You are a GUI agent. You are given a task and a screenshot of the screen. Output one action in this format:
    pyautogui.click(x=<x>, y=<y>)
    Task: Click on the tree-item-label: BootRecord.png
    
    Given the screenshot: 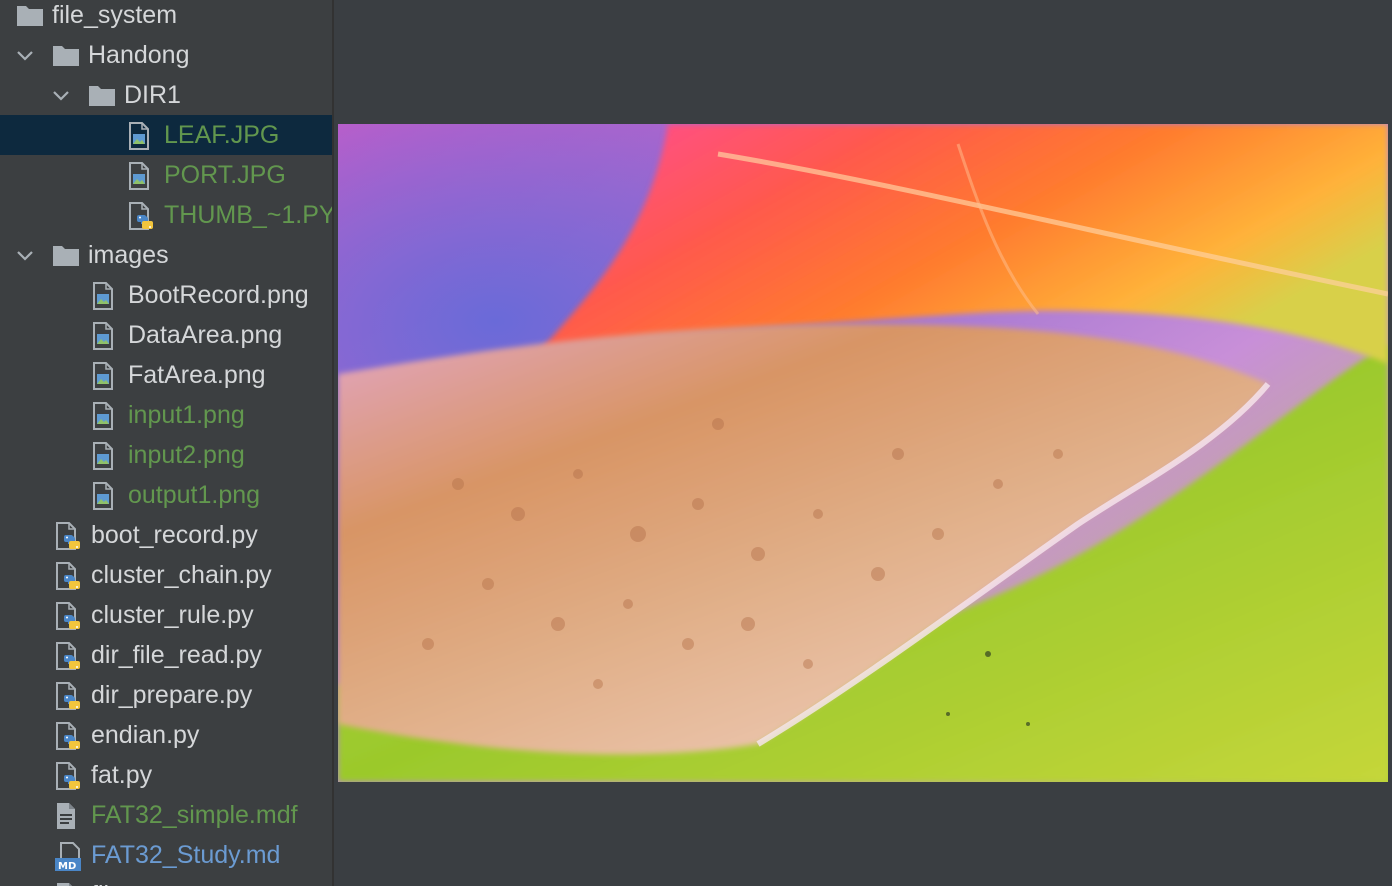 What is the action you would take?
    pyautogui.click(x=218, y=295)
    